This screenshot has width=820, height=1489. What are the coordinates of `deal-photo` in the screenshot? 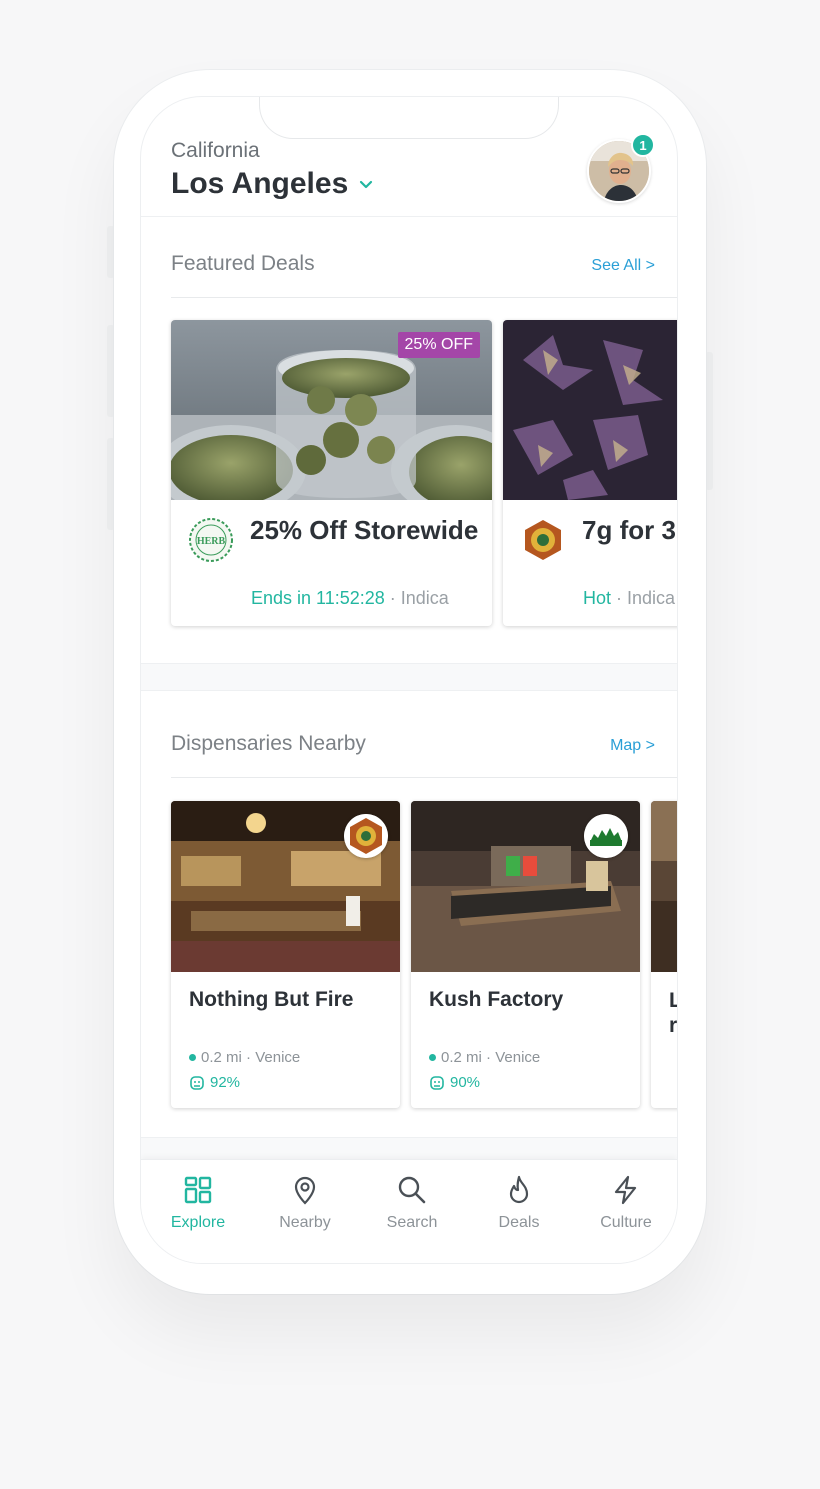 It's located at (590, 410).